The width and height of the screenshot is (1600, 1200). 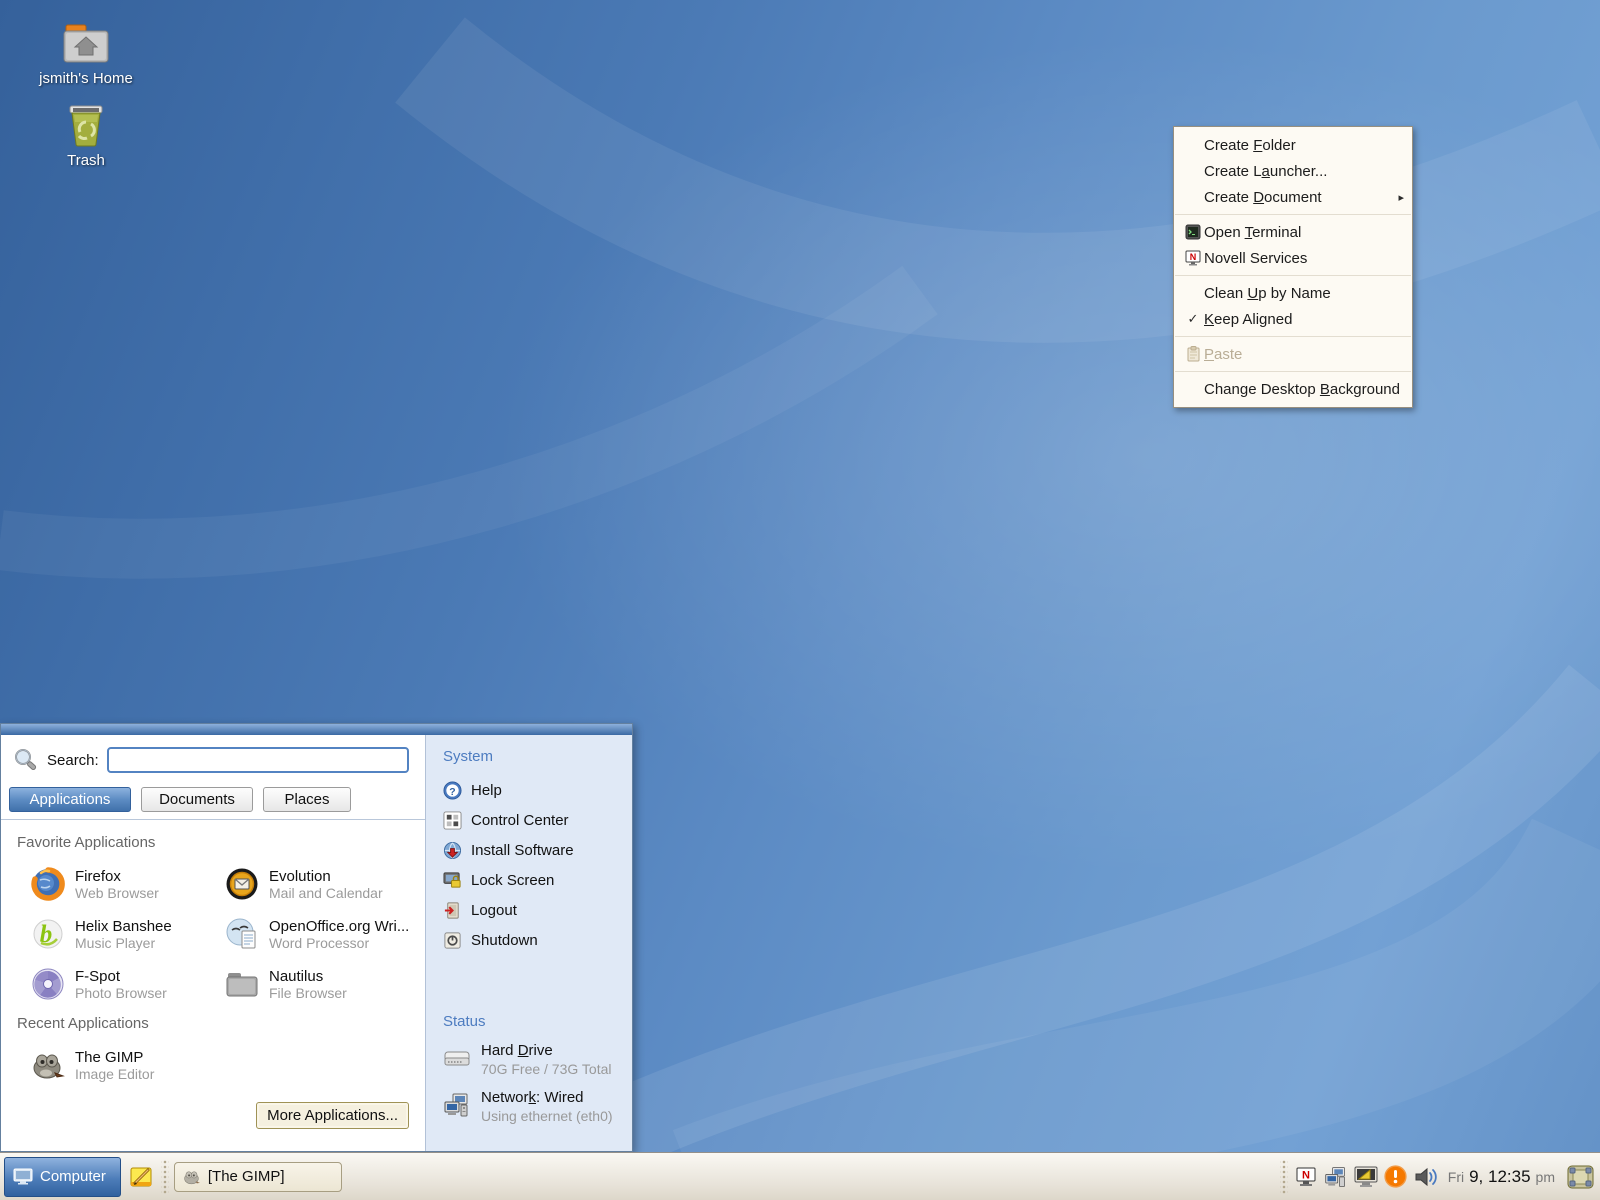 I want to click on control-center-icon, so click(x=452, y=820).